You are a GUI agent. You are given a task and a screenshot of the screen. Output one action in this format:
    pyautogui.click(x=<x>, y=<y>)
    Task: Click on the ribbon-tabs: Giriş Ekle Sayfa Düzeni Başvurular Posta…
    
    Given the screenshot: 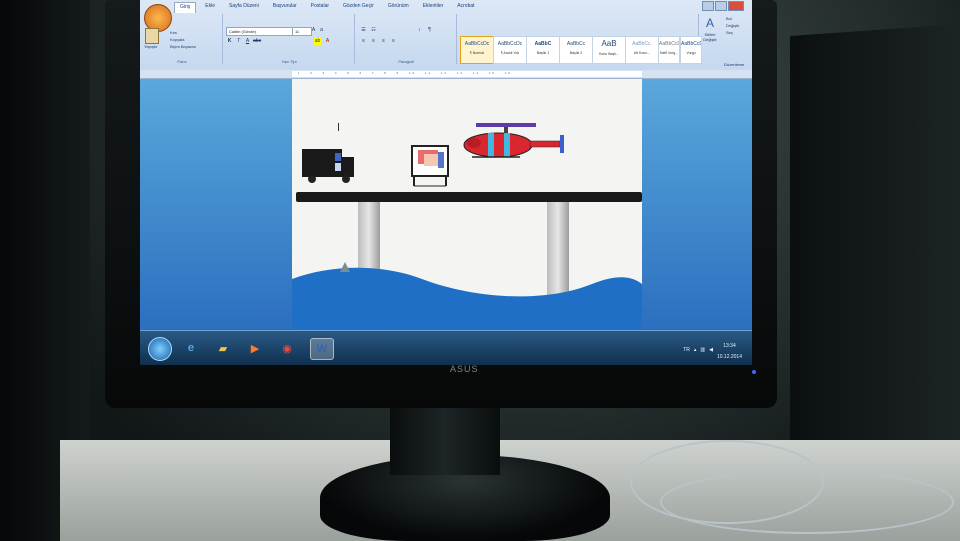 What is the action you would take?
    pyautogui.click(x=327, y=7)
    